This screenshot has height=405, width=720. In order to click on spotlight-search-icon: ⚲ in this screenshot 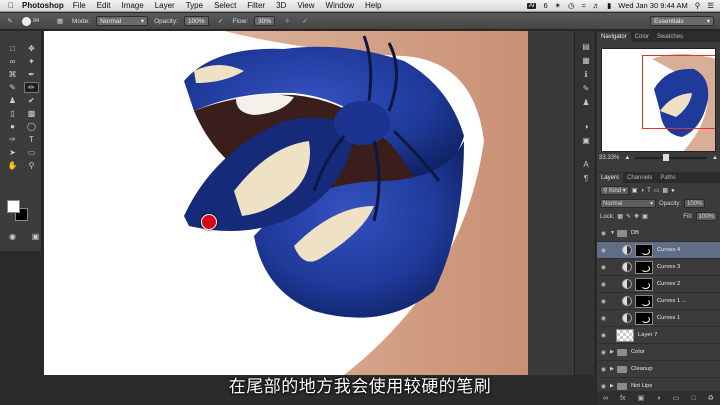, I will do `click(698, 5)`.